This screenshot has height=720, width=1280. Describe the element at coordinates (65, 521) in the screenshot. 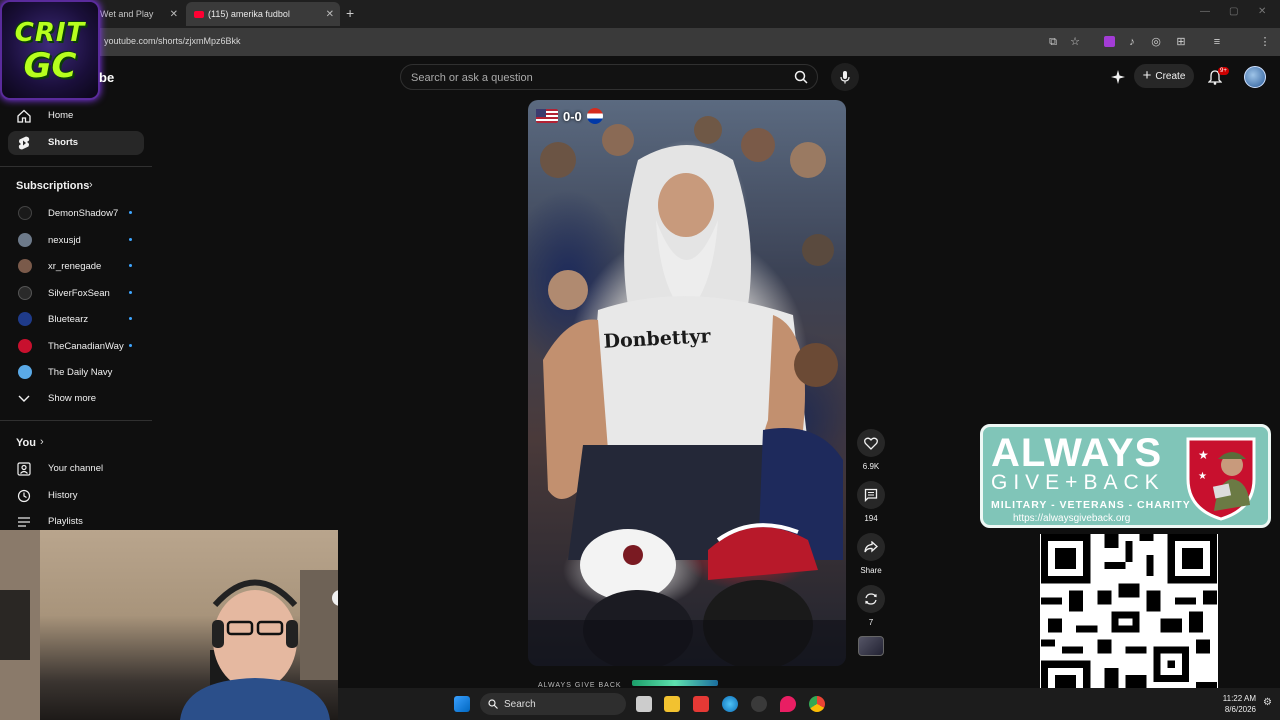

I see `sidebar-item-label: Playlists` at that location.